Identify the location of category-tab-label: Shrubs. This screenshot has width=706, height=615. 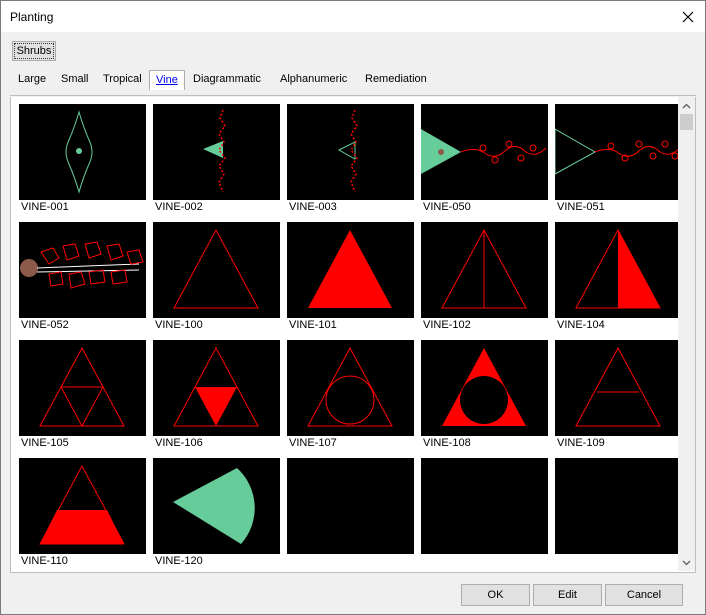
(34, 51).